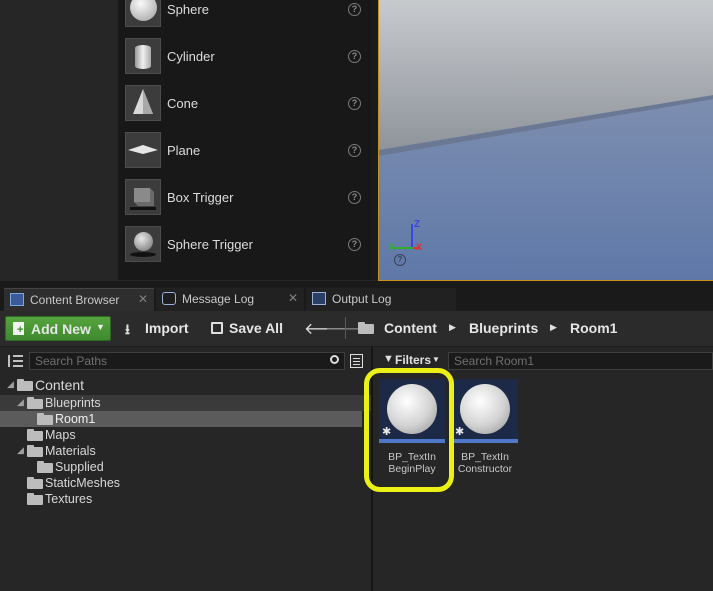 This screenshot has height=591, width=713. What do you see at coordinates (244, 104) in the screenshot?
I see `actor-item-cone: Cone ?` at bounding box center [244, 104].